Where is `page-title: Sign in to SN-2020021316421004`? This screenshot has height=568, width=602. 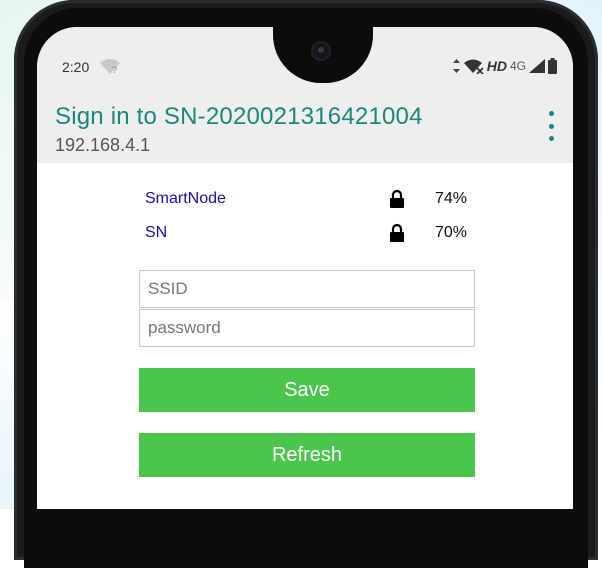
page-title: Sign in to SN-2020021316421004 is located at coordinates (239, 116).